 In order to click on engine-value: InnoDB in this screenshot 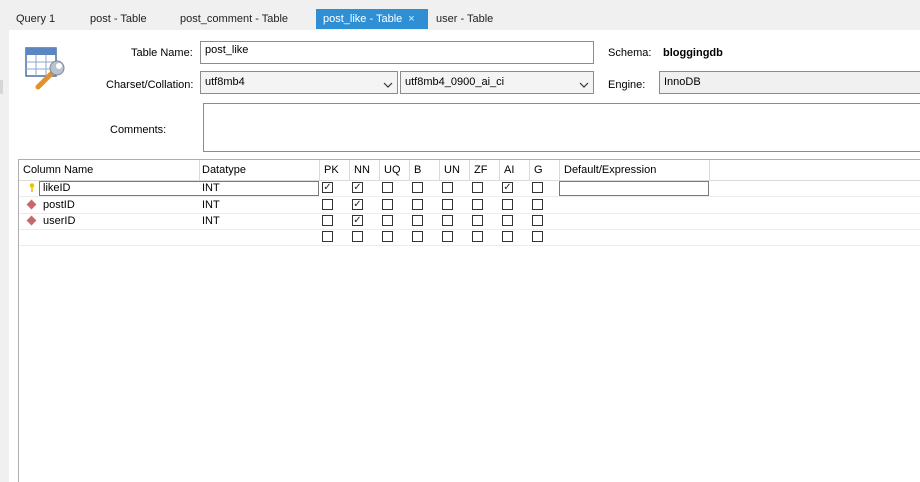, I will do `click(682, 82)`.